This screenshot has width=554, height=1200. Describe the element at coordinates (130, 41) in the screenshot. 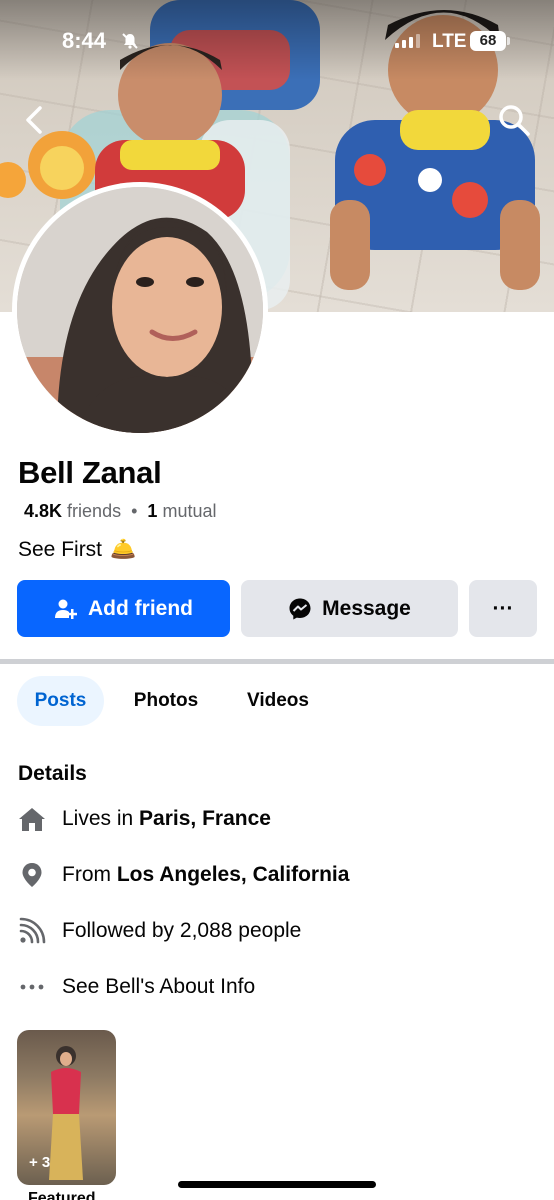

I see `bell-off-icon` at that location.